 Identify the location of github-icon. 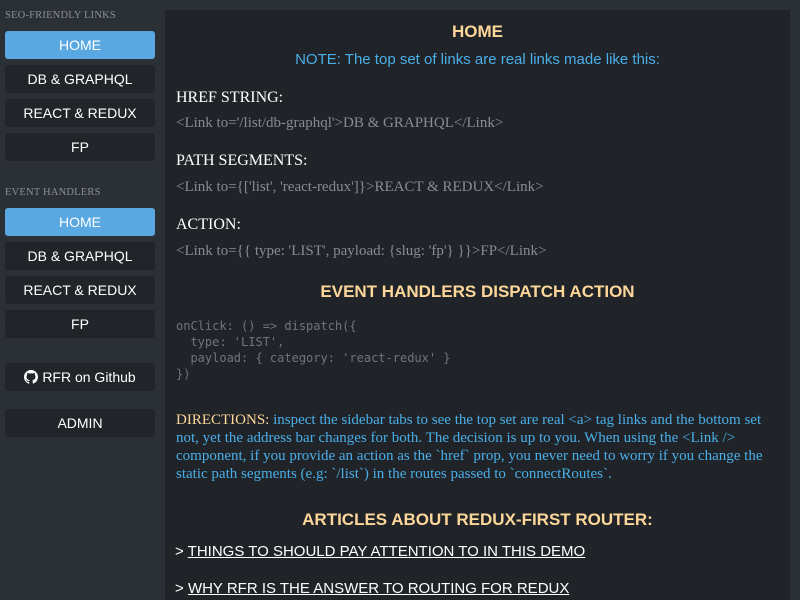
(31, 377).